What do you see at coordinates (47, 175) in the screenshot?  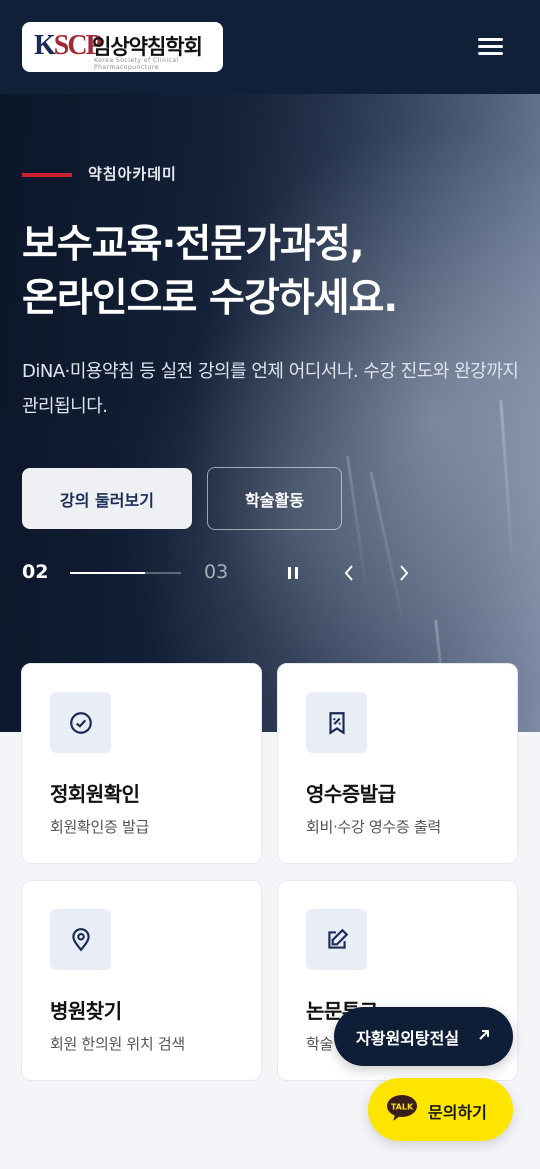 I see `eyebrow-accent-line` at bounding box center [47, 175].